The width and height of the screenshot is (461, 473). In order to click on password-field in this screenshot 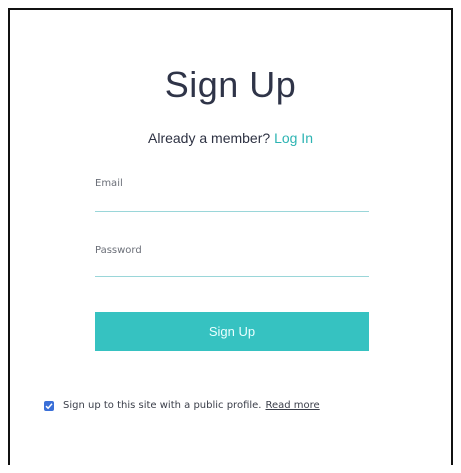, I will do `click(232, 266)`.